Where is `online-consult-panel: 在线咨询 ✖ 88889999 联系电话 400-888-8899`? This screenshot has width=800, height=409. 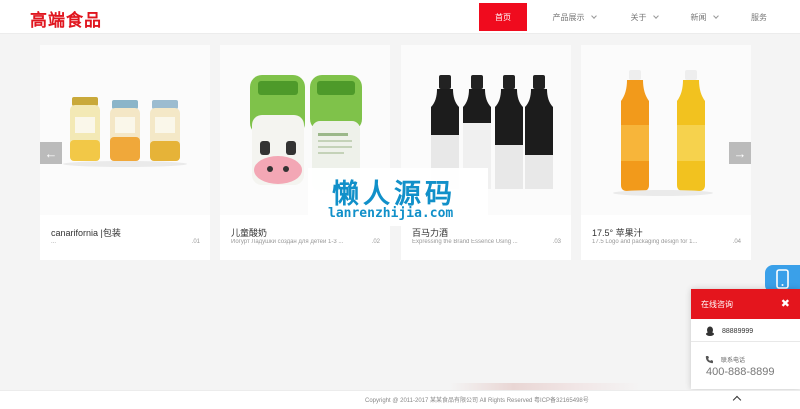
online-consult-panel: 在线咨询 ✖ 88889999 联系电话 400-888-8899 is located at coordinates (745, 339).